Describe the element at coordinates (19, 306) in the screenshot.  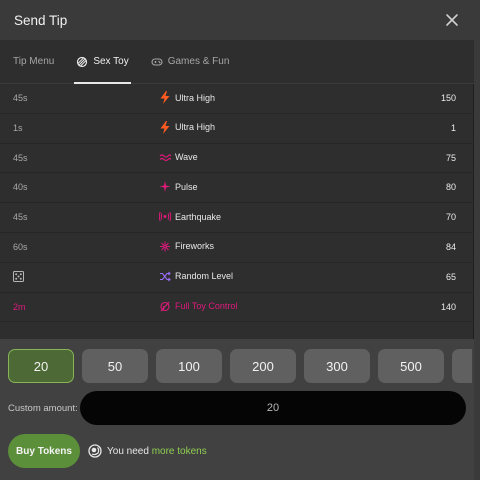
I see `duration: 2m` at that location.